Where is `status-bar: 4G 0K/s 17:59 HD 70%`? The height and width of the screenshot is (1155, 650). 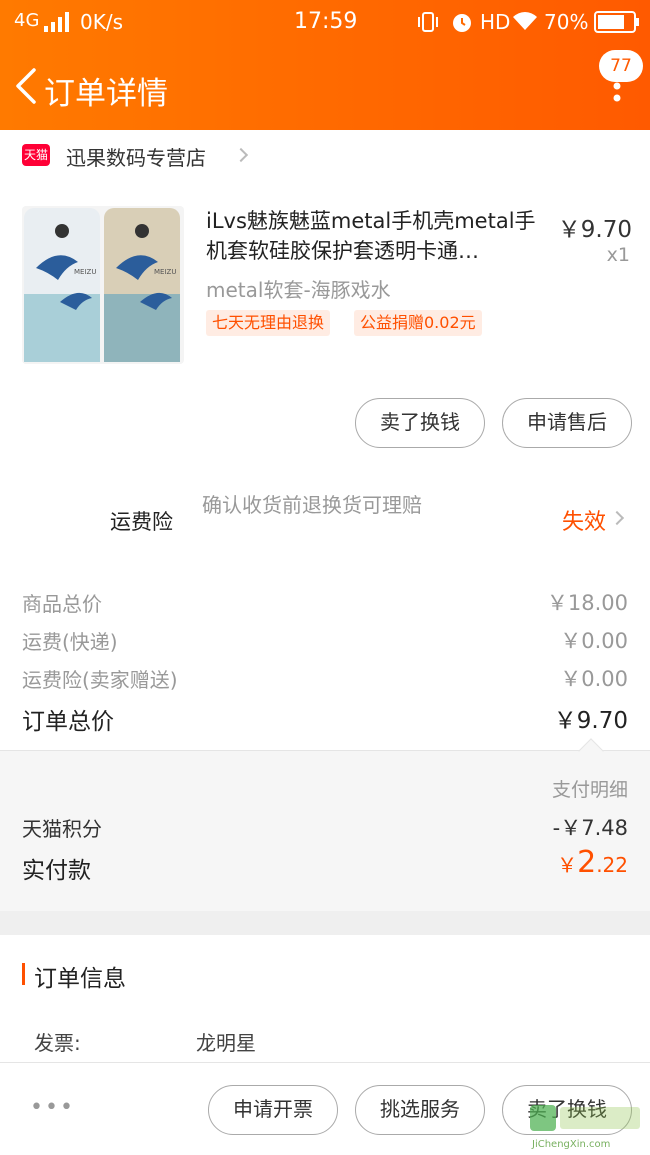 status-bar: 4G 0K/s 17:59 HD 70% is located at coordinates (325, 22).